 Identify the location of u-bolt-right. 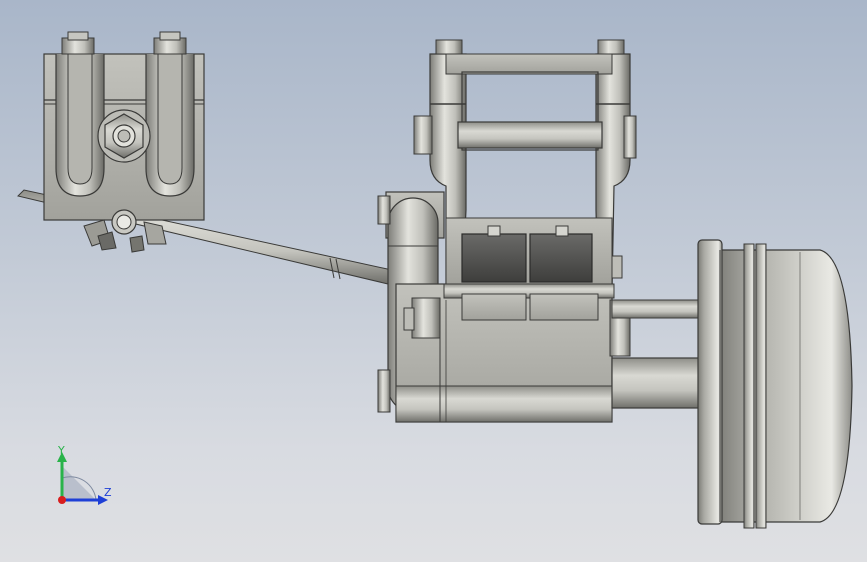
(170, 125).